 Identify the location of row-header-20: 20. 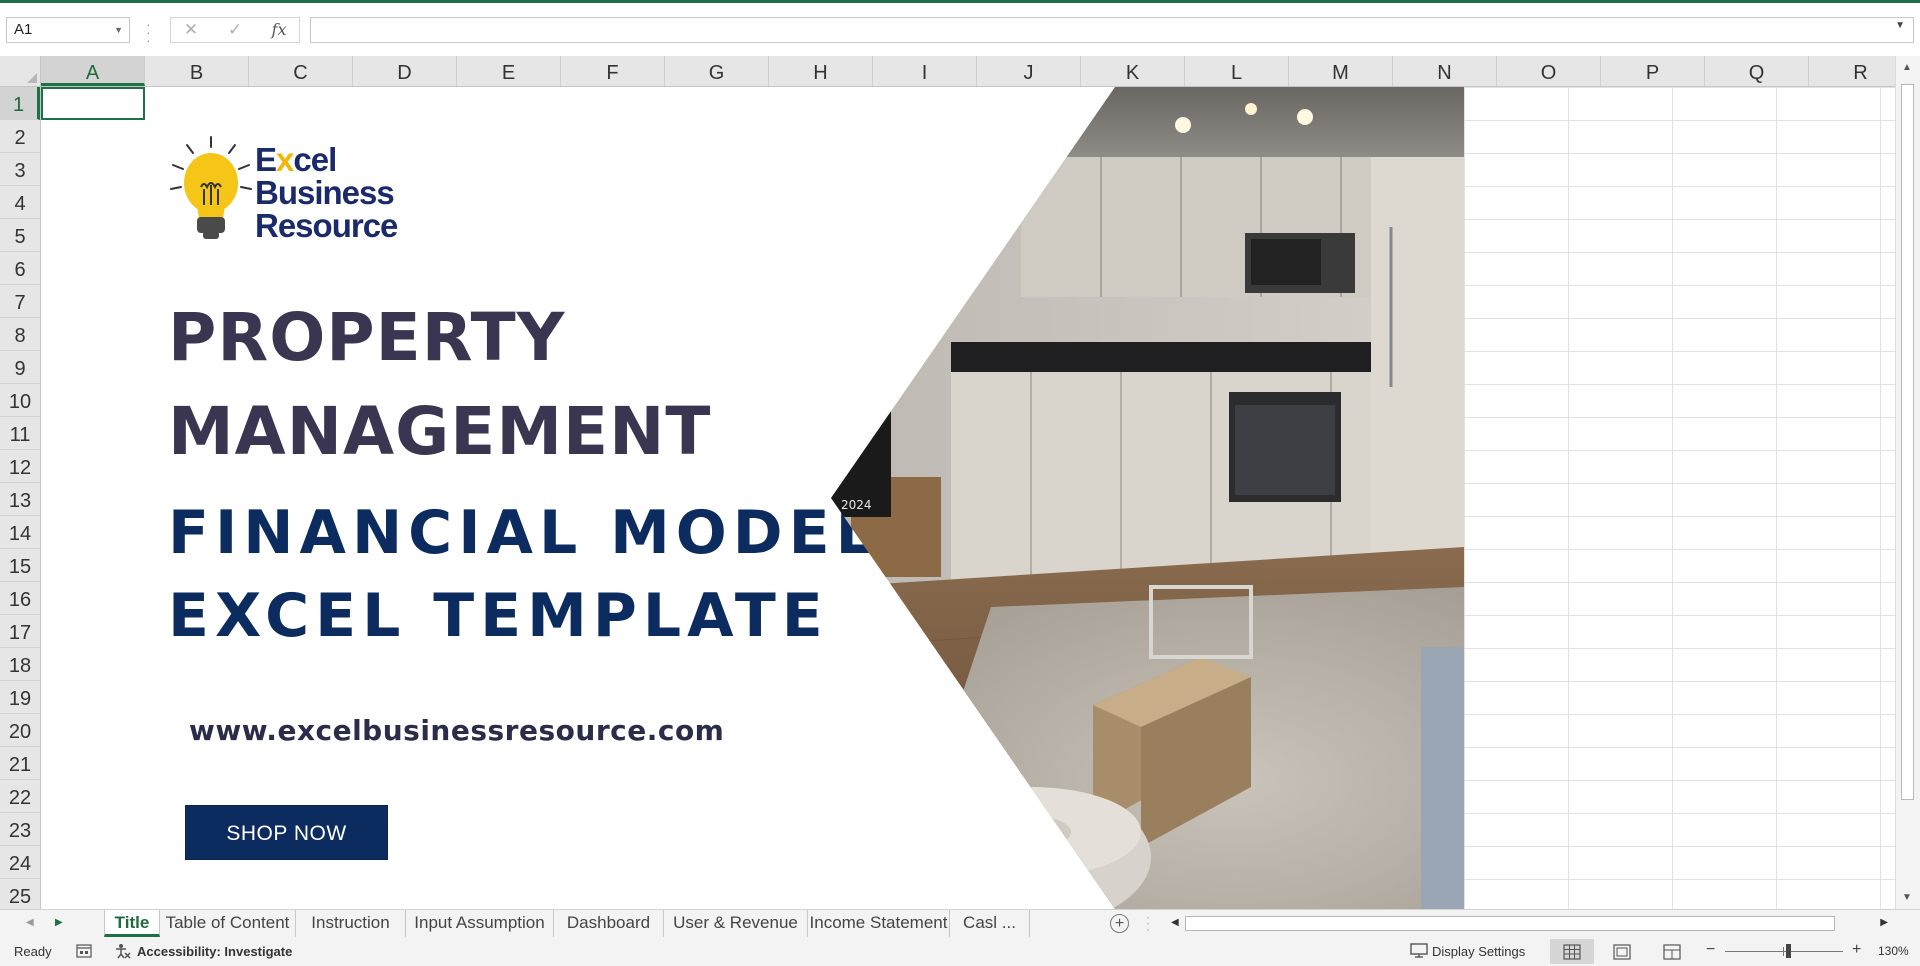
(20, 730).